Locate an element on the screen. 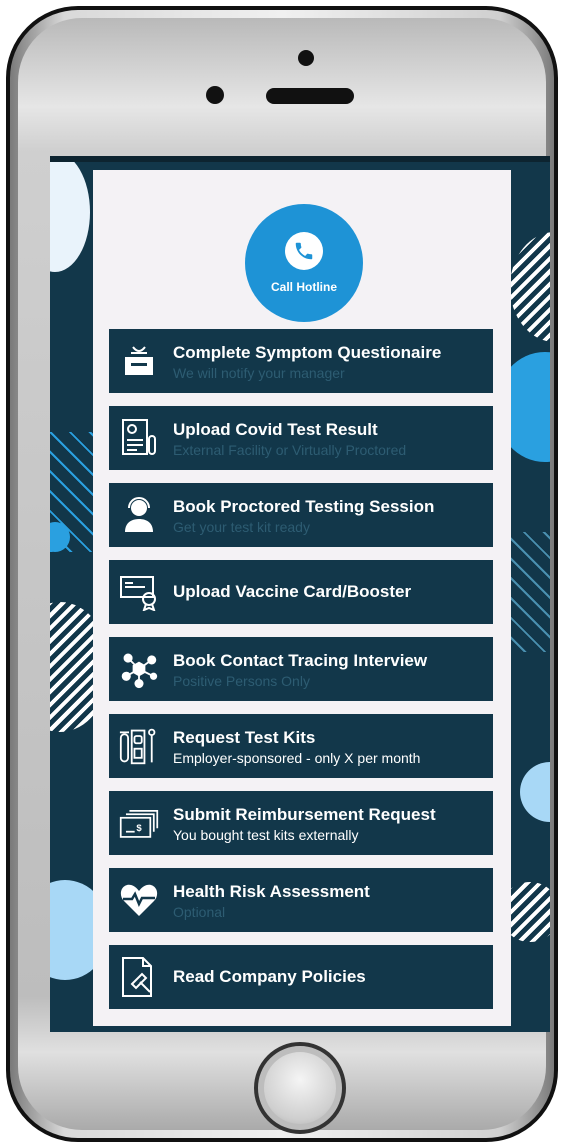 The height and width of the screenshot is (1146, 566). phone-icon is located at coordinates (304, 251).